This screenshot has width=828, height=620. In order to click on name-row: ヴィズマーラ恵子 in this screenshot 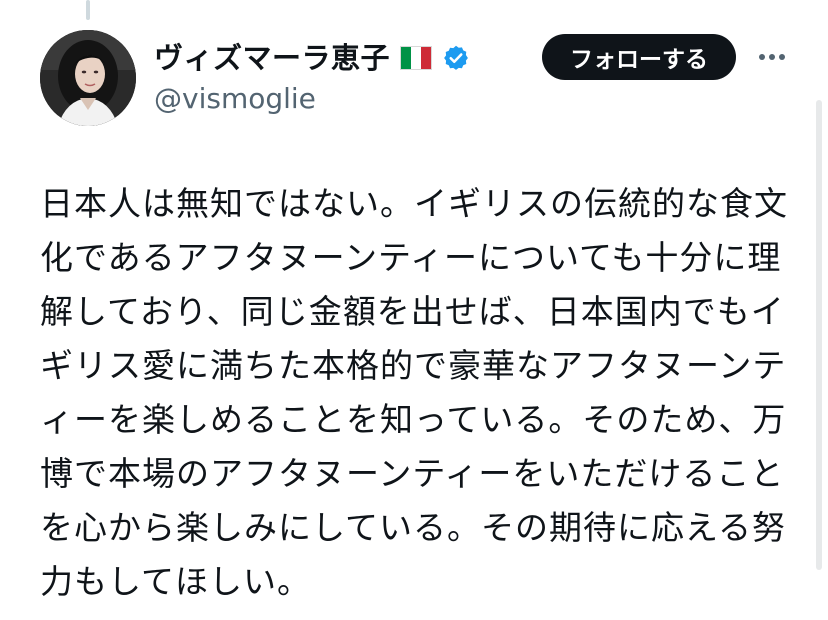, I will do `click(312, 58)`.